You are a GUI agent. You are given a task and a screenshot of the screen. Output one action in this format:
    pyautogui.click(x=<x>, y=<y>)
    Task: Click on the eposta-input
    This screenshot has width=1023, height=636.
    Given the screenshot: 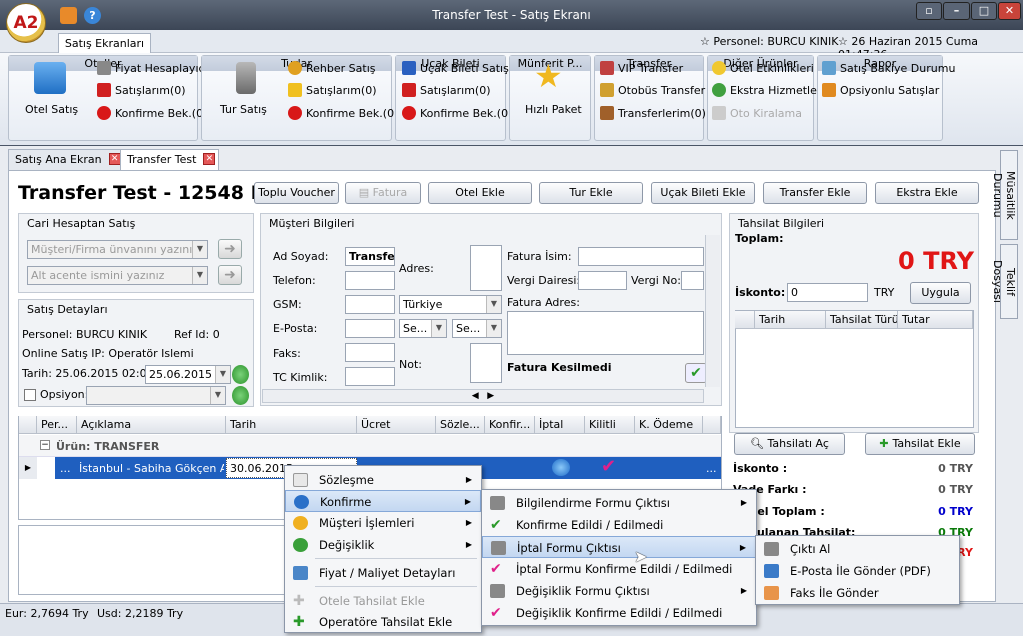 What is the action you would take?
    pyautogui.click(x=370, y=328)
    